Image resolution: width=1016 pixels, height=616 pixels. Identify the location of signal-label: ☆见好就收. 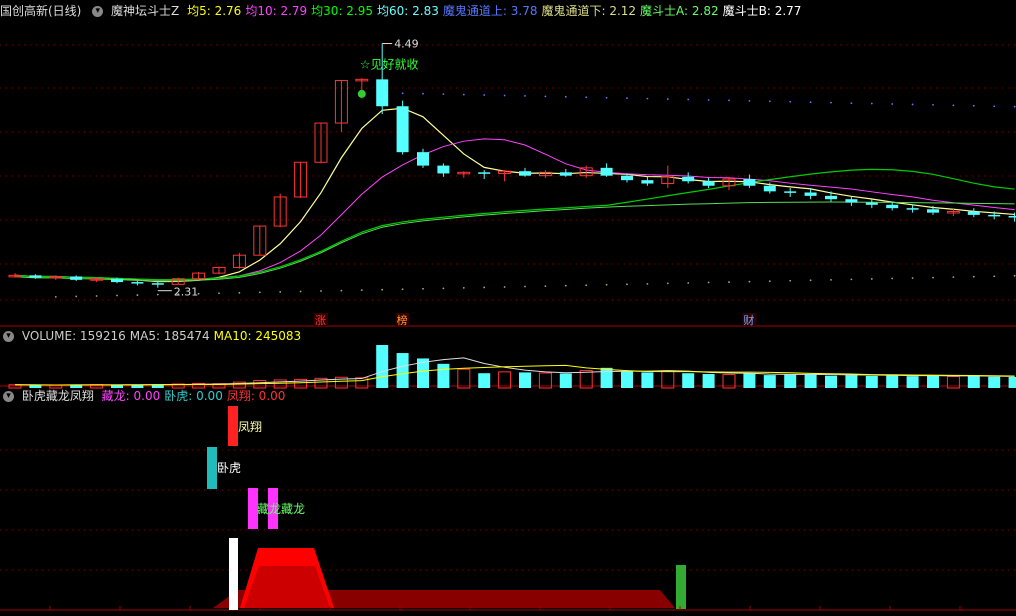
(389, 64).